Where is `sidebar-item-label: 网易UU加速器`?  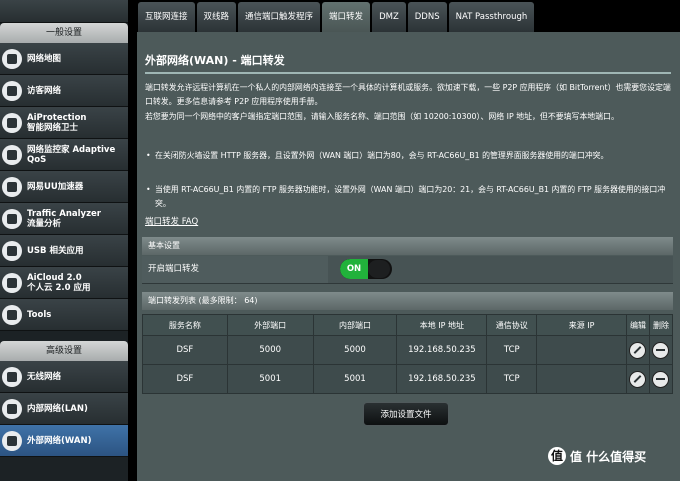 sidebar-item-label: 网易UU加速器 is located at coordinates (55, 186).